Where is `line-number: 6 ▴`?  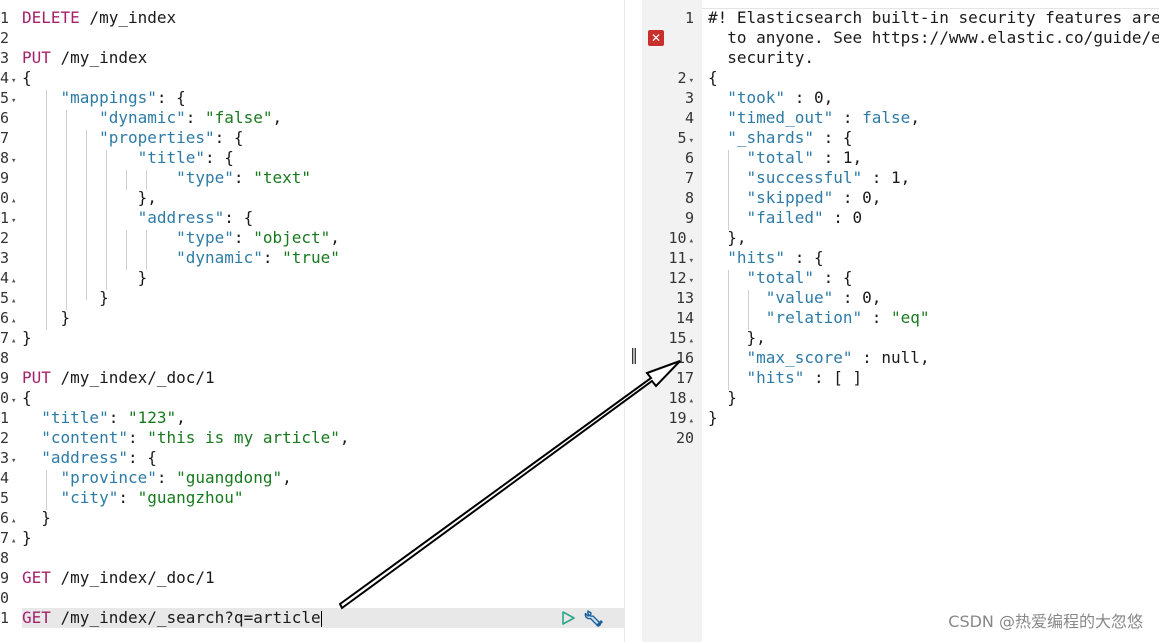
line-number: 6 ▴ is located at coordinates (11, 318).